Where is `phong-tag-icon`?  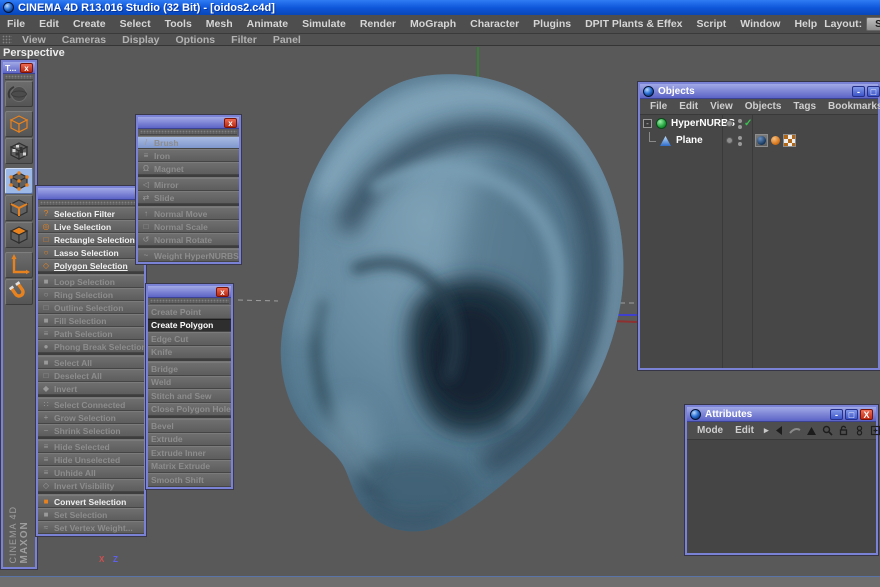 phong-tag-icon is located at coordinates (775, 140).